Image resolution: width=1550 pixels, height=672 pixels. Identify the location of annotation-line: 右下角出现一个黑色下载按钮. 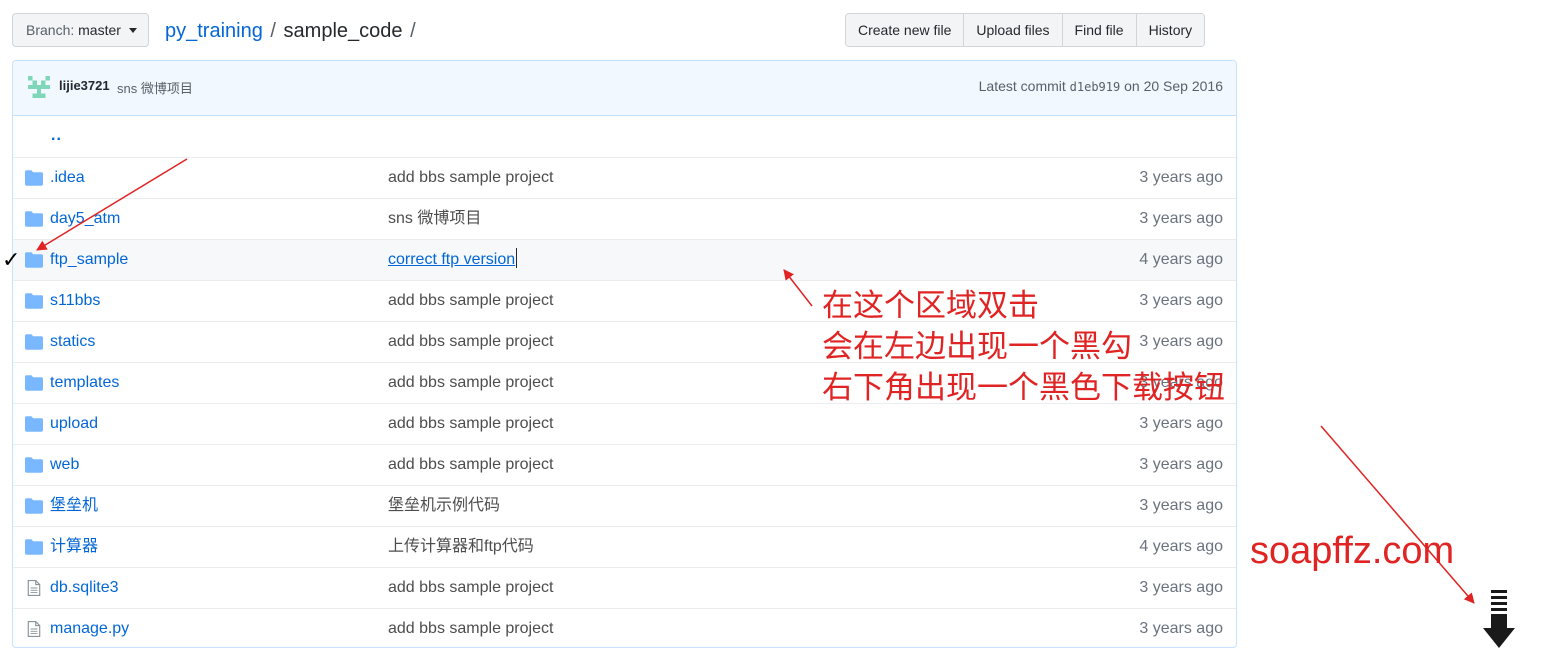
(1023, 388).